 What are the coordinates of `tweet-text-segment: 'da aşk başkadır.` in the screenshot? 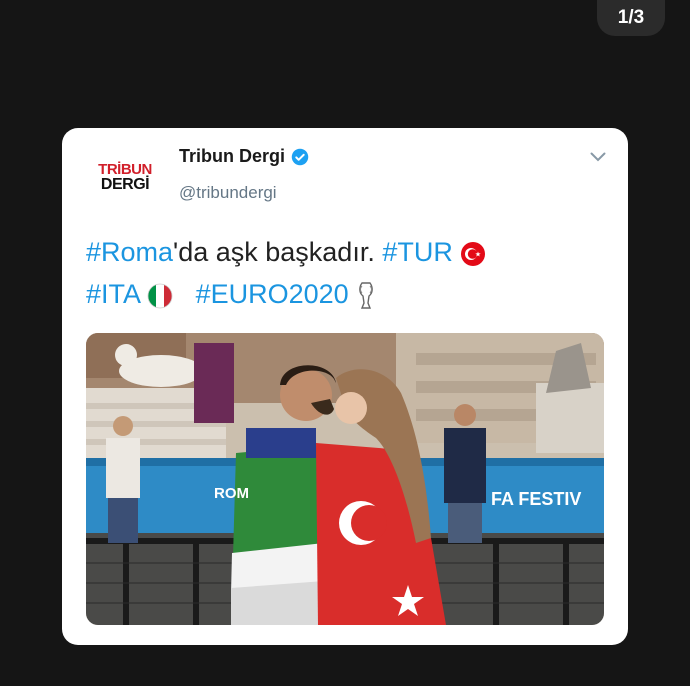 It's located at (278, 252).